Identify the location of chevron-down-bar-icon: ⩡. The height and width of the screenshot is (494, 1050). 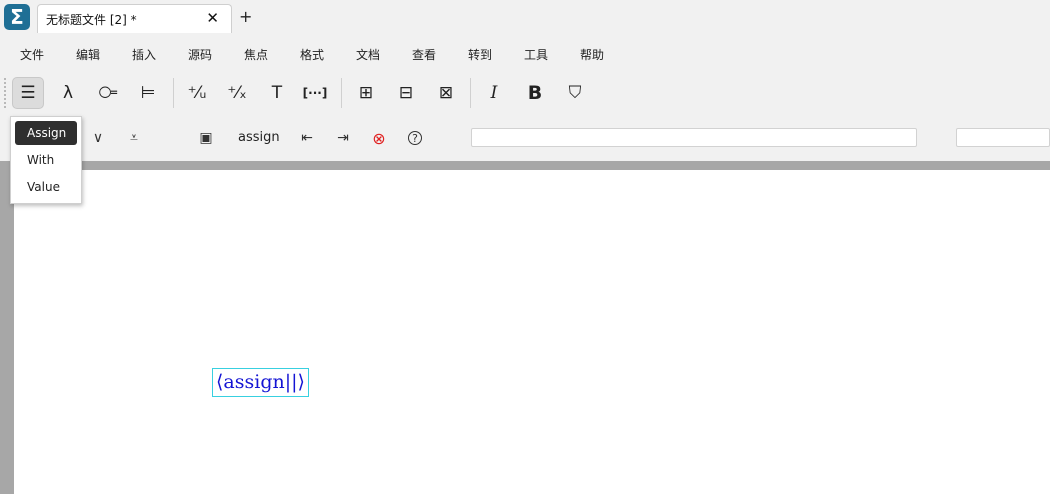
(134, 138).